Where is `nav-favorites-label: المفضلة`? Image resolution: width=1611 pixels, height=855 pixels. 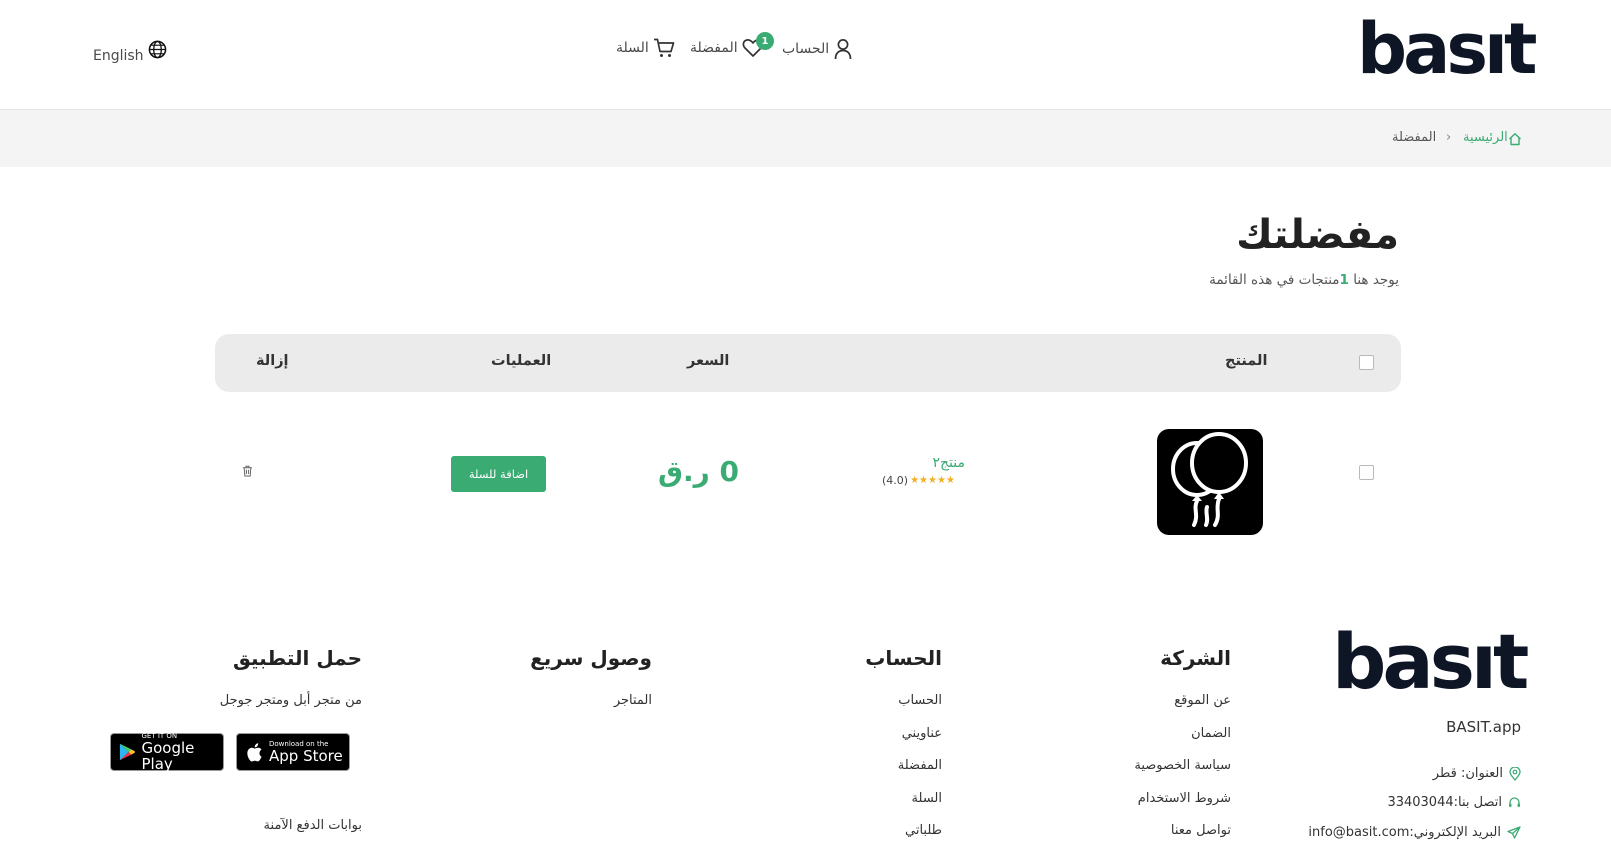
nav-favorites-label: المفضلة is located at coordinates (714, 48).